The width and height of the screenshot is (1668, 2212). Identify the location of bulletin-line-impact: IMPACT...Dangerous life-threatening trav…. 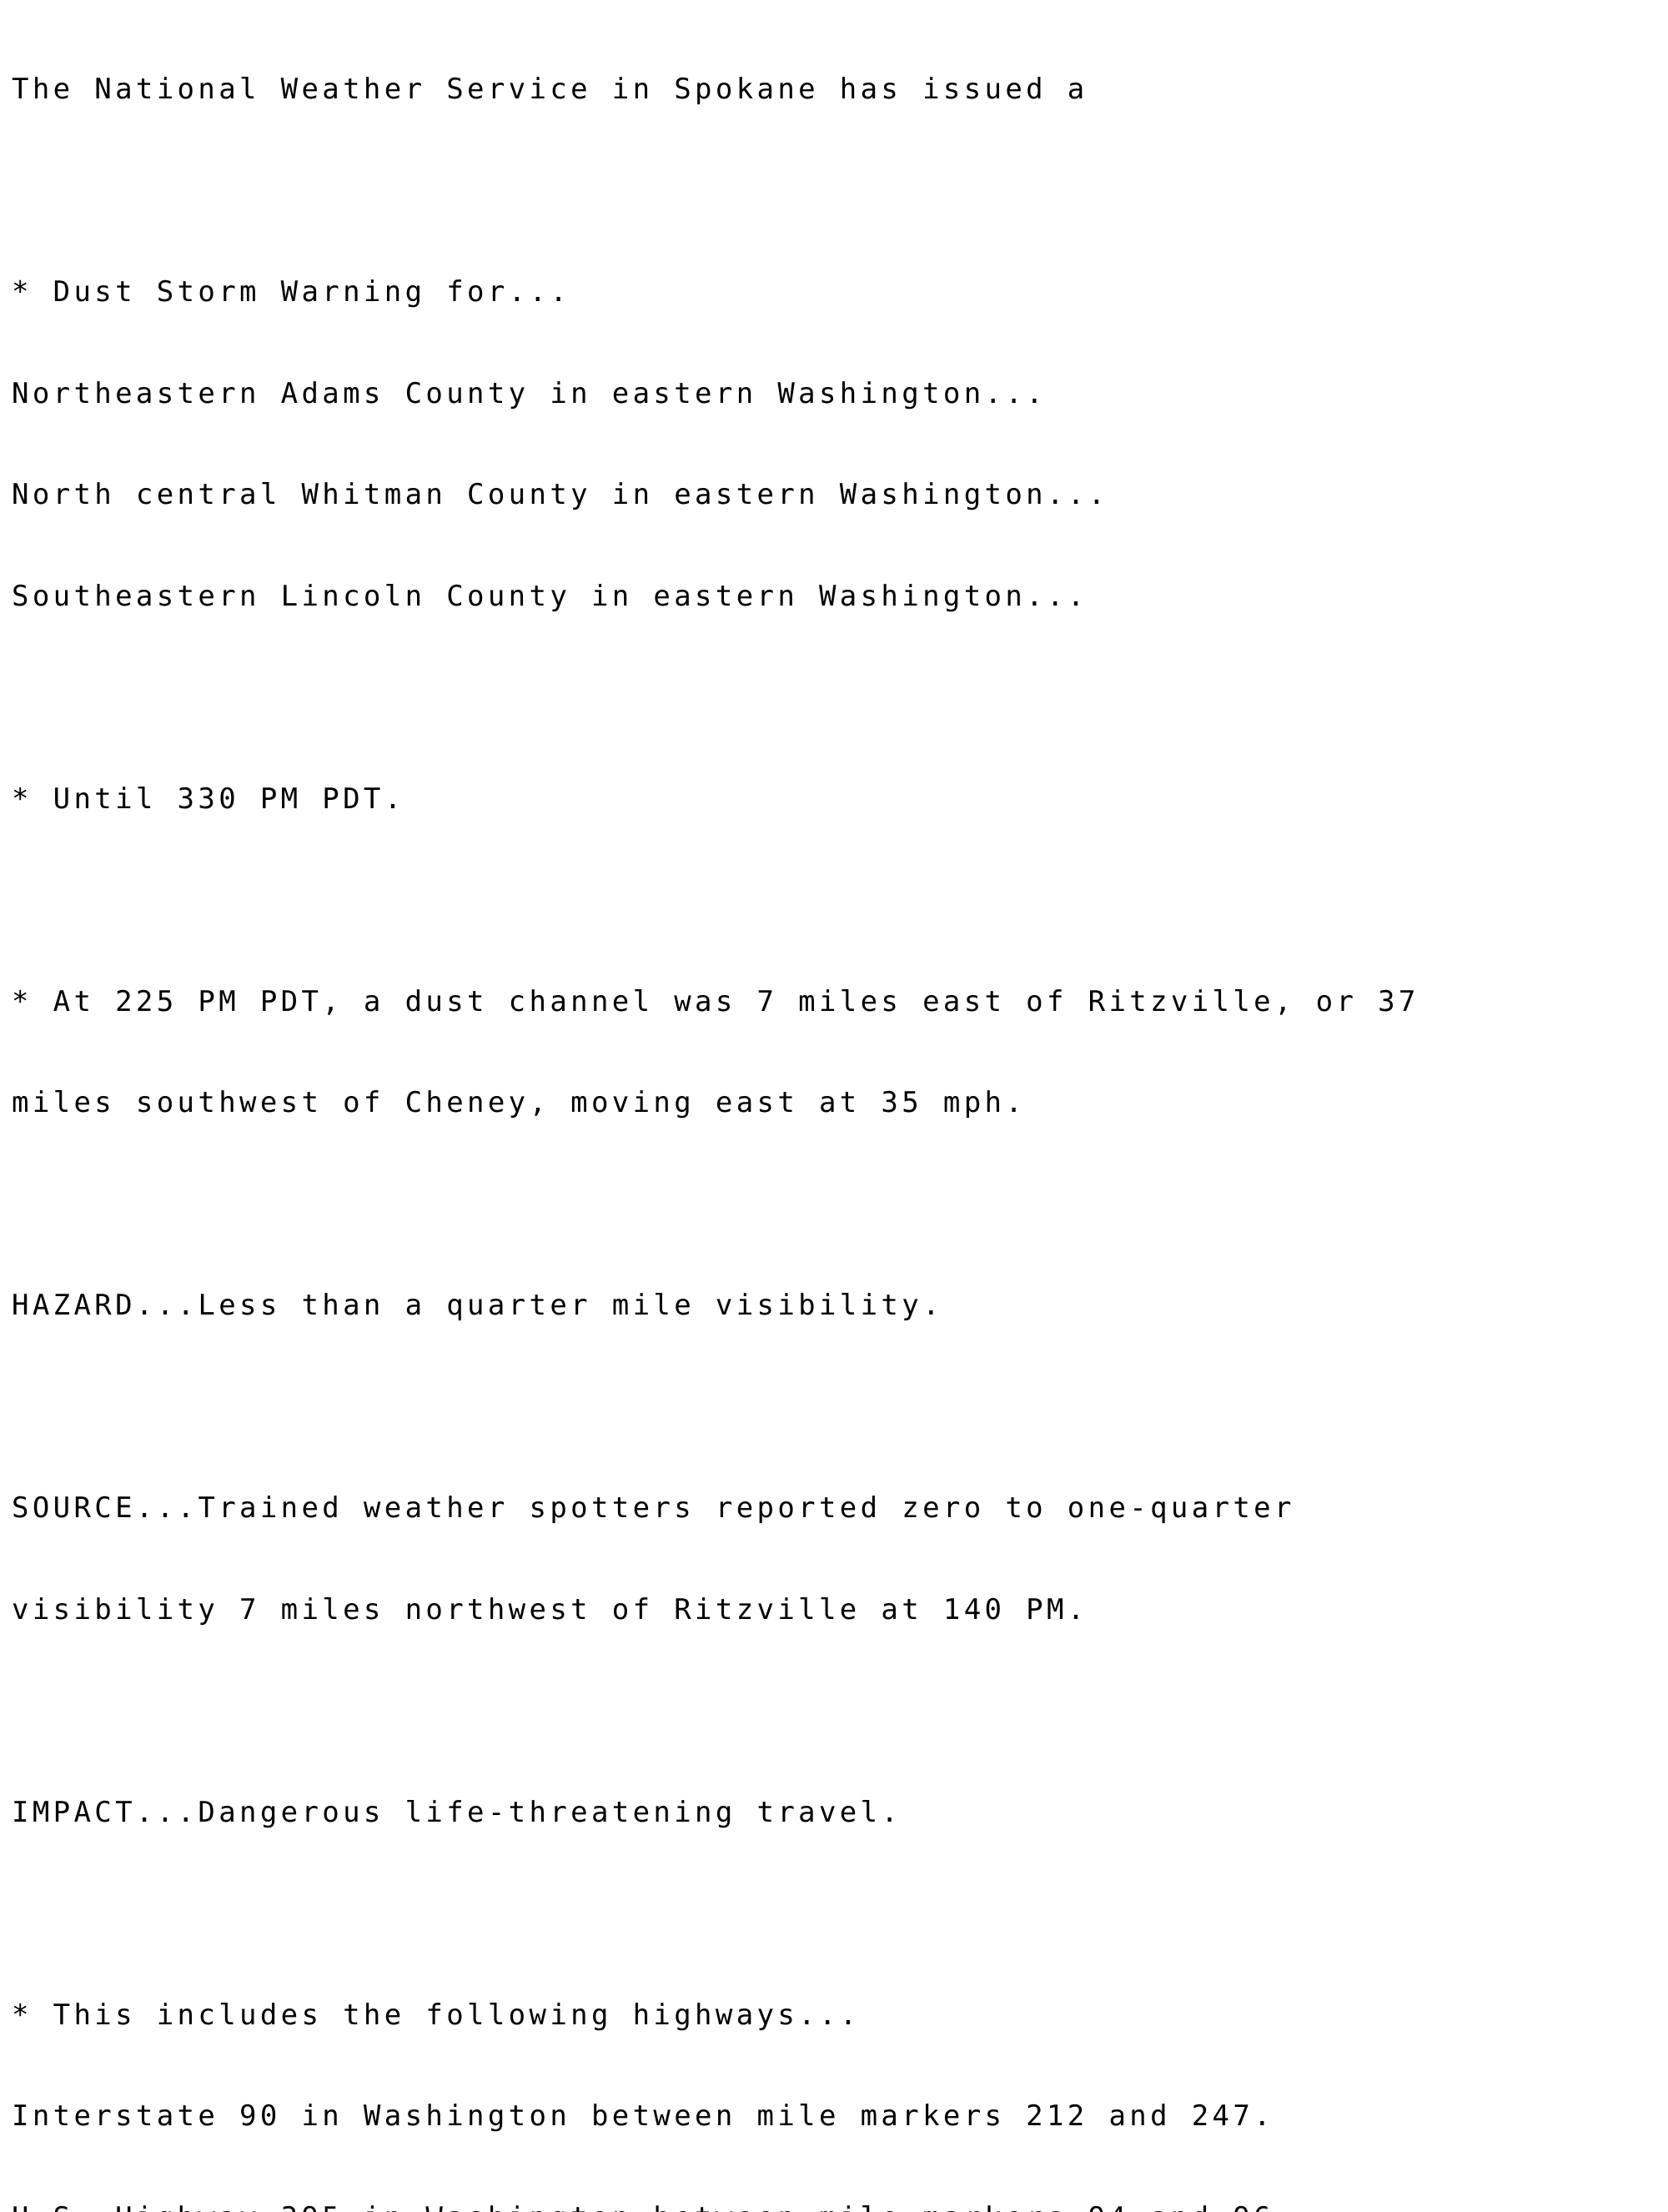
(837, 1813).